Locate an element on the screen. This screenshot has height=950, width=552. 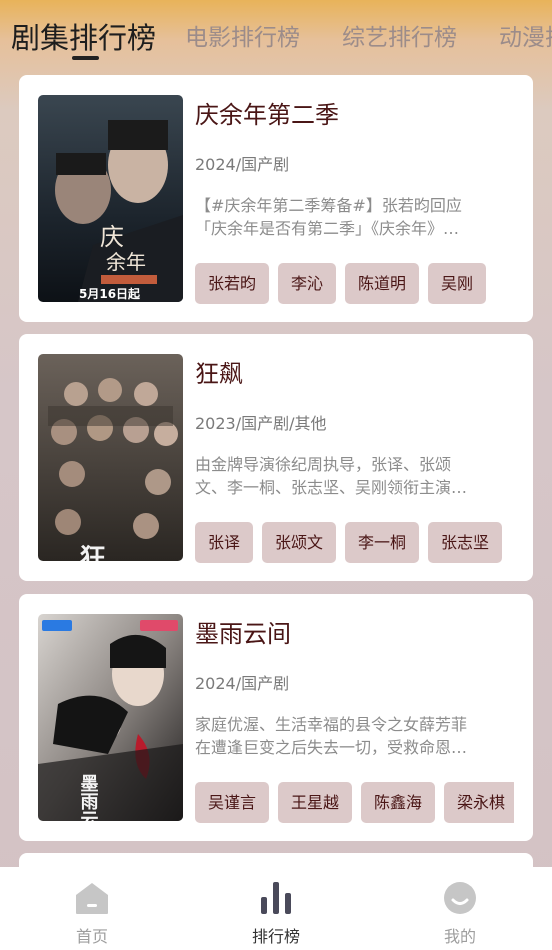
description-line: 【#庆余年第二季筹备#】张若昀回应 is located at coordinates (328, 205).